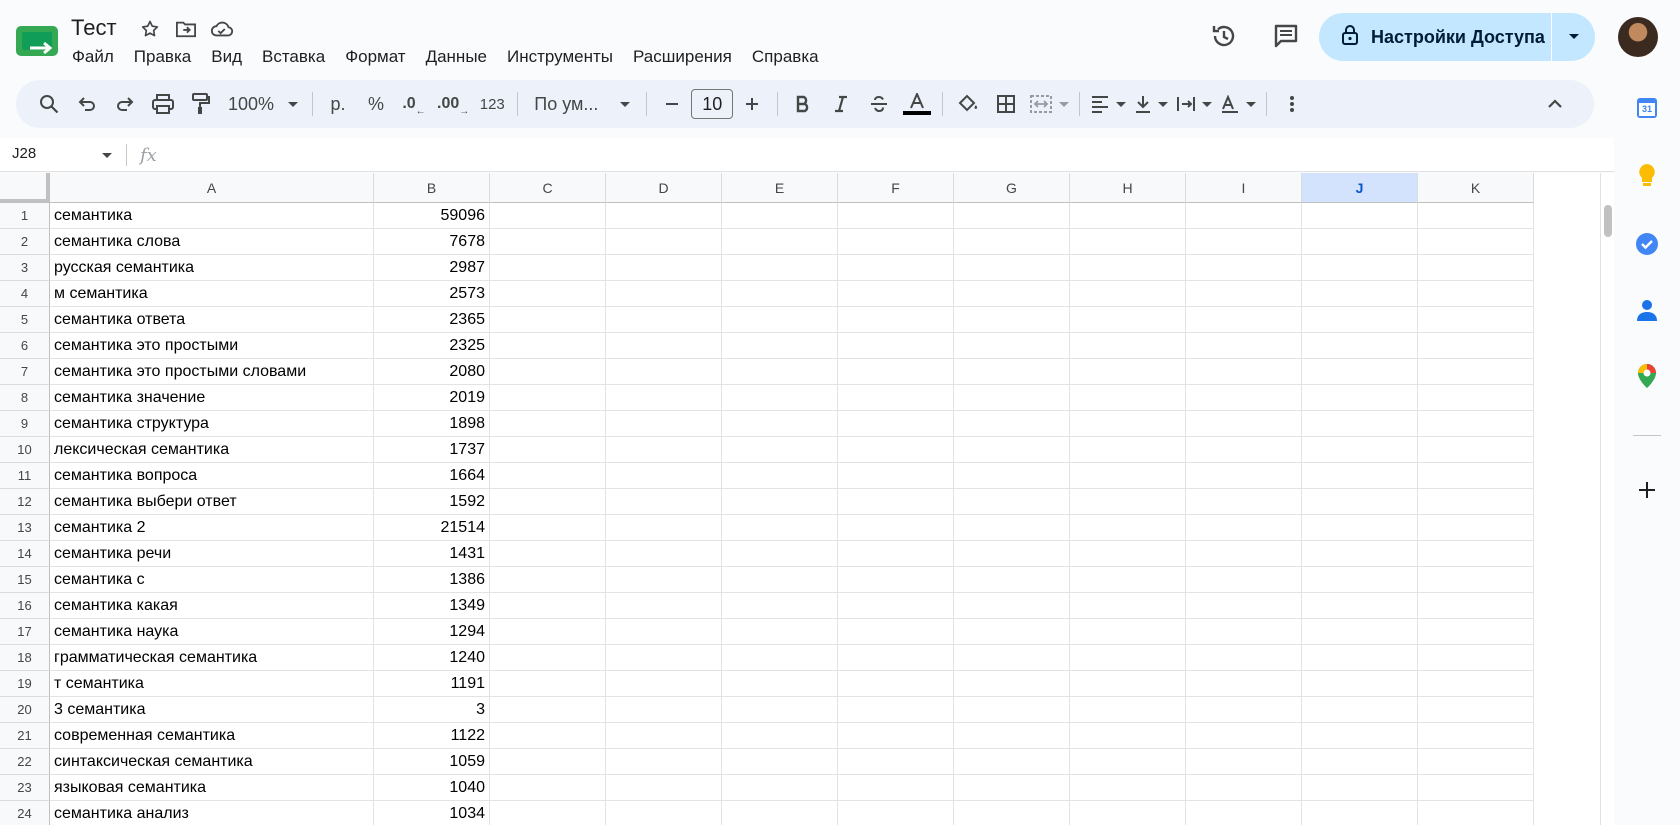  What do you see at coordinates (752, 104) in the screenshot?
I see `increase-font-size-icon` at bounding box center [752, 104].